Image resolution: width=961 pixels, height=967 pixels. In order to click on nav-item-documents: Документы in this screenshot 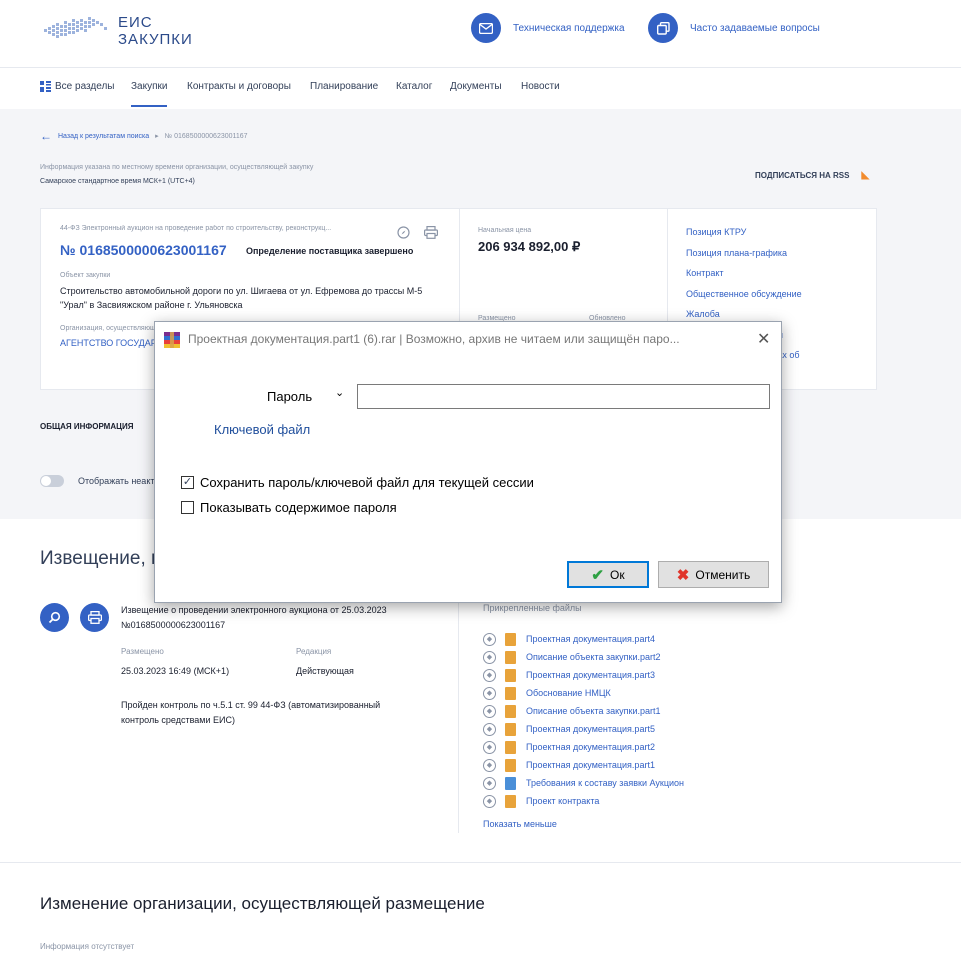, I will do `click(476, 86)`.